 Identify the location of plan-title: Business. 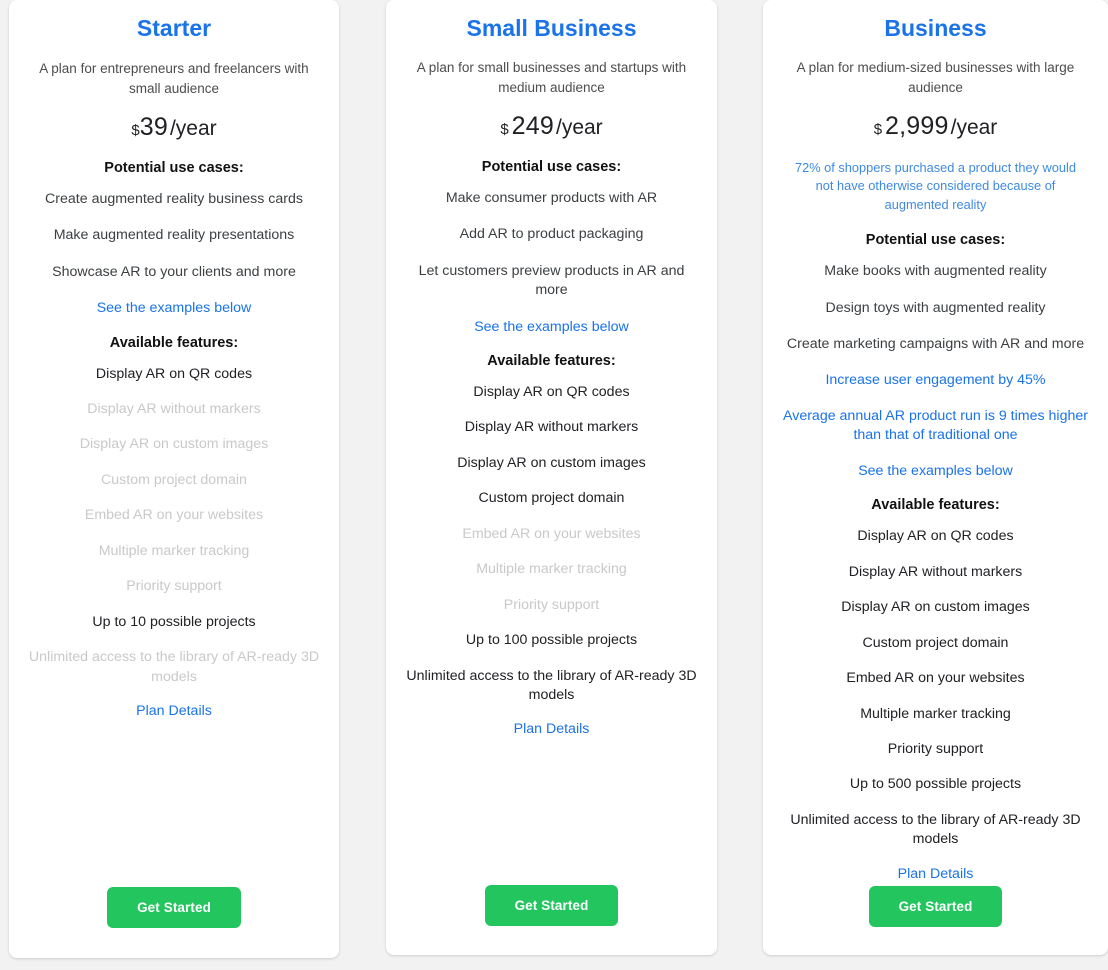
(935, 28).